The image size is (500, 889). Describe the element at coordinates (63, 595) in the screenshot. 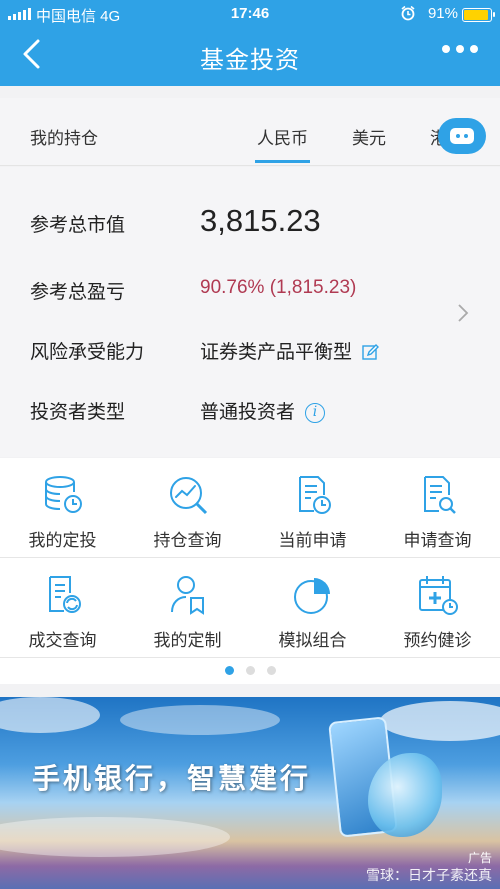

I see `document-refresh-icon` at that location.